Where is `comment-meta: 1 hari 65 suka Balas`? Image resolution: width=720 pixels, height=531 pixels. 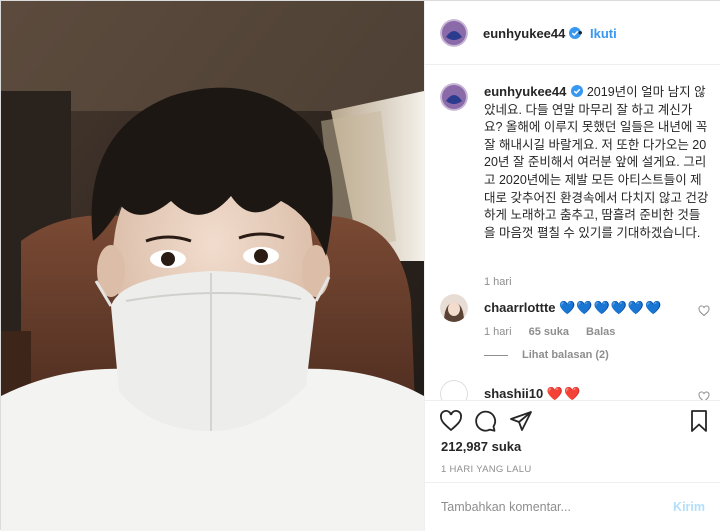
comment-meta: 1 hari 65 suka Balas is located at coordinates (556, 332).